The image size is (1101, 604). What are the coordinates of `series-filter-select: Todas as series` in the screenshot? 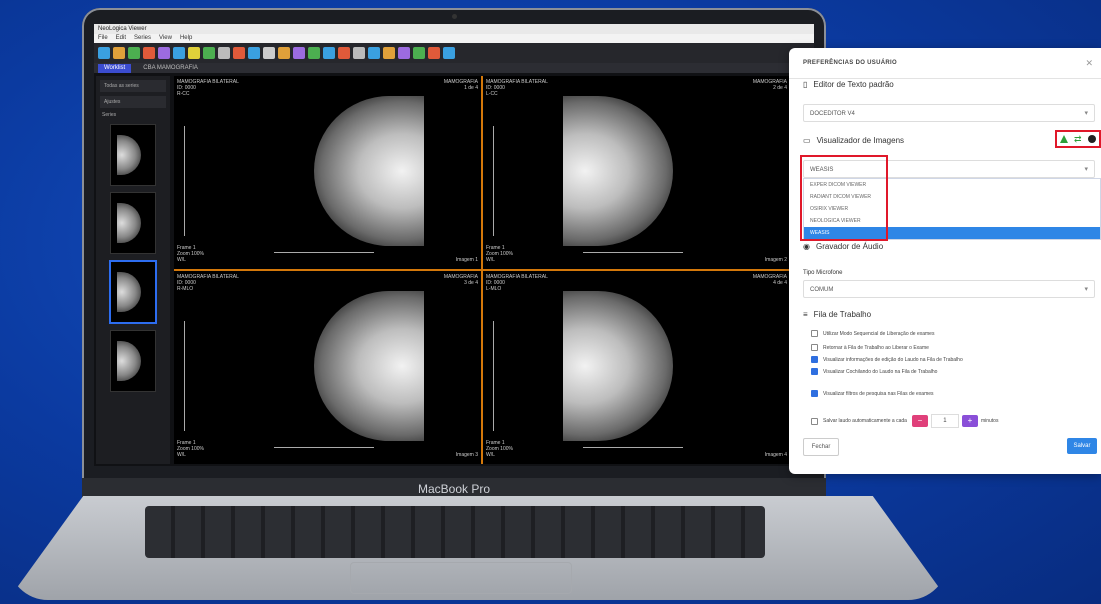 It's located at (133, 86).